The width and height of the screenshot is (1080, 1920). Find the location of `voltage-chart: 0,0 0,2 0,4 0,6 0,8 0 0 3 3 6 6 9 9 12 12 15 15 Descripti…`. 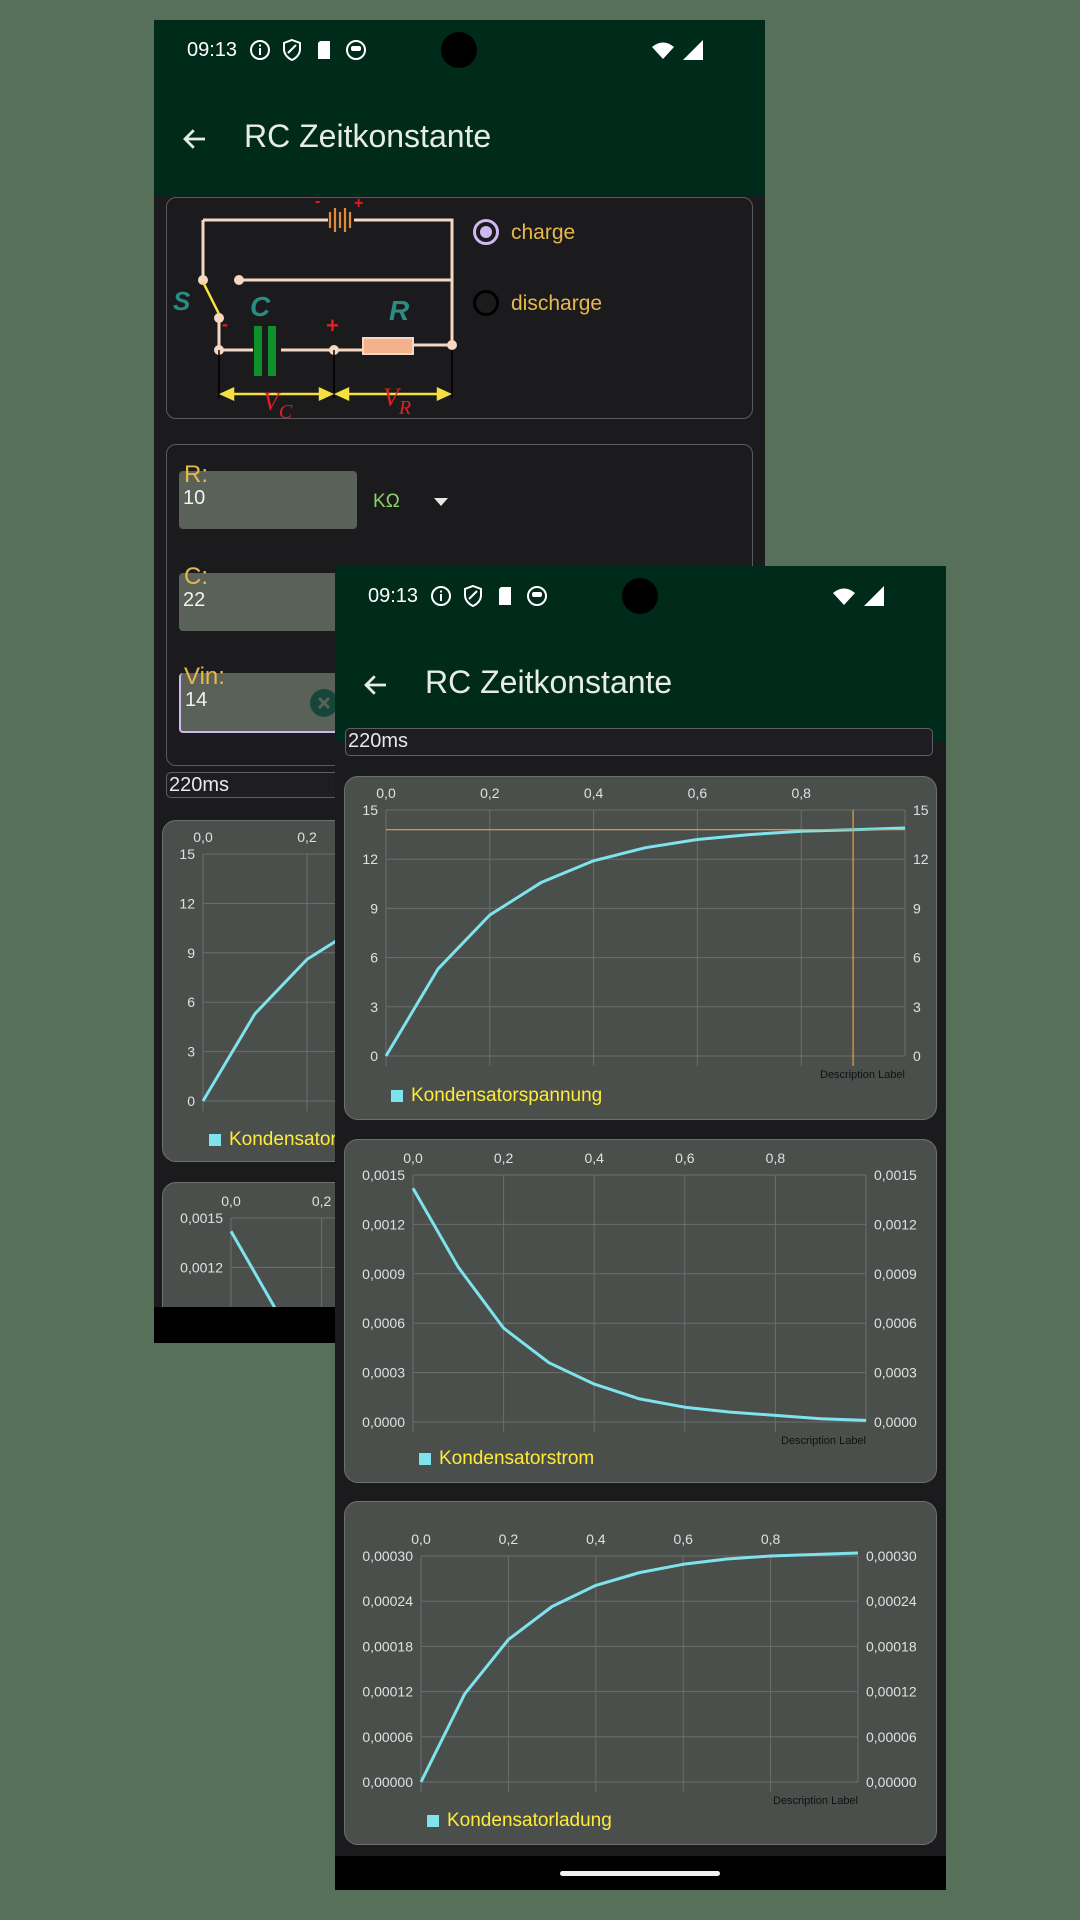

voltage-chart: 0,0 0,2 0,4 0,6 0,8 0 0 3 3 6 6 9 9 12 12 15 15 Descripti… is located at coordinates (645, 933).